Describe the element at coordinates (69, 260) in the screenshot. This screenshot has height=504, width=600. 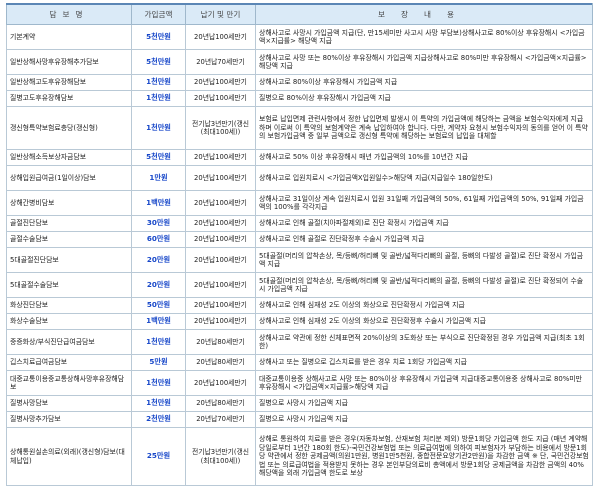
I see `coverage-name: 5대골절진단담보` at that location.